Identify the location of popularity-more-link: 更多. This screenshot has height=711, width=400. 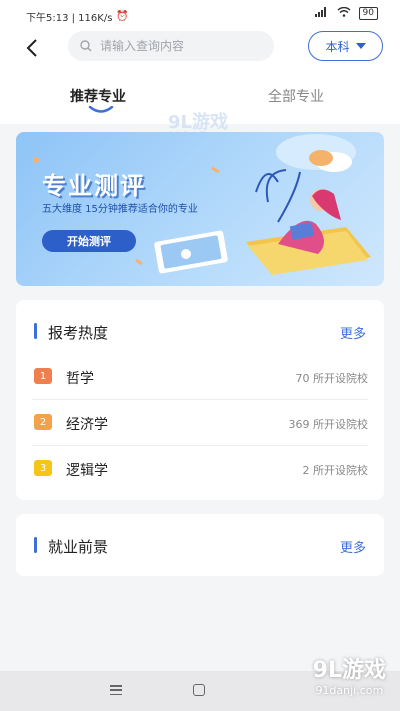
(353, 332).